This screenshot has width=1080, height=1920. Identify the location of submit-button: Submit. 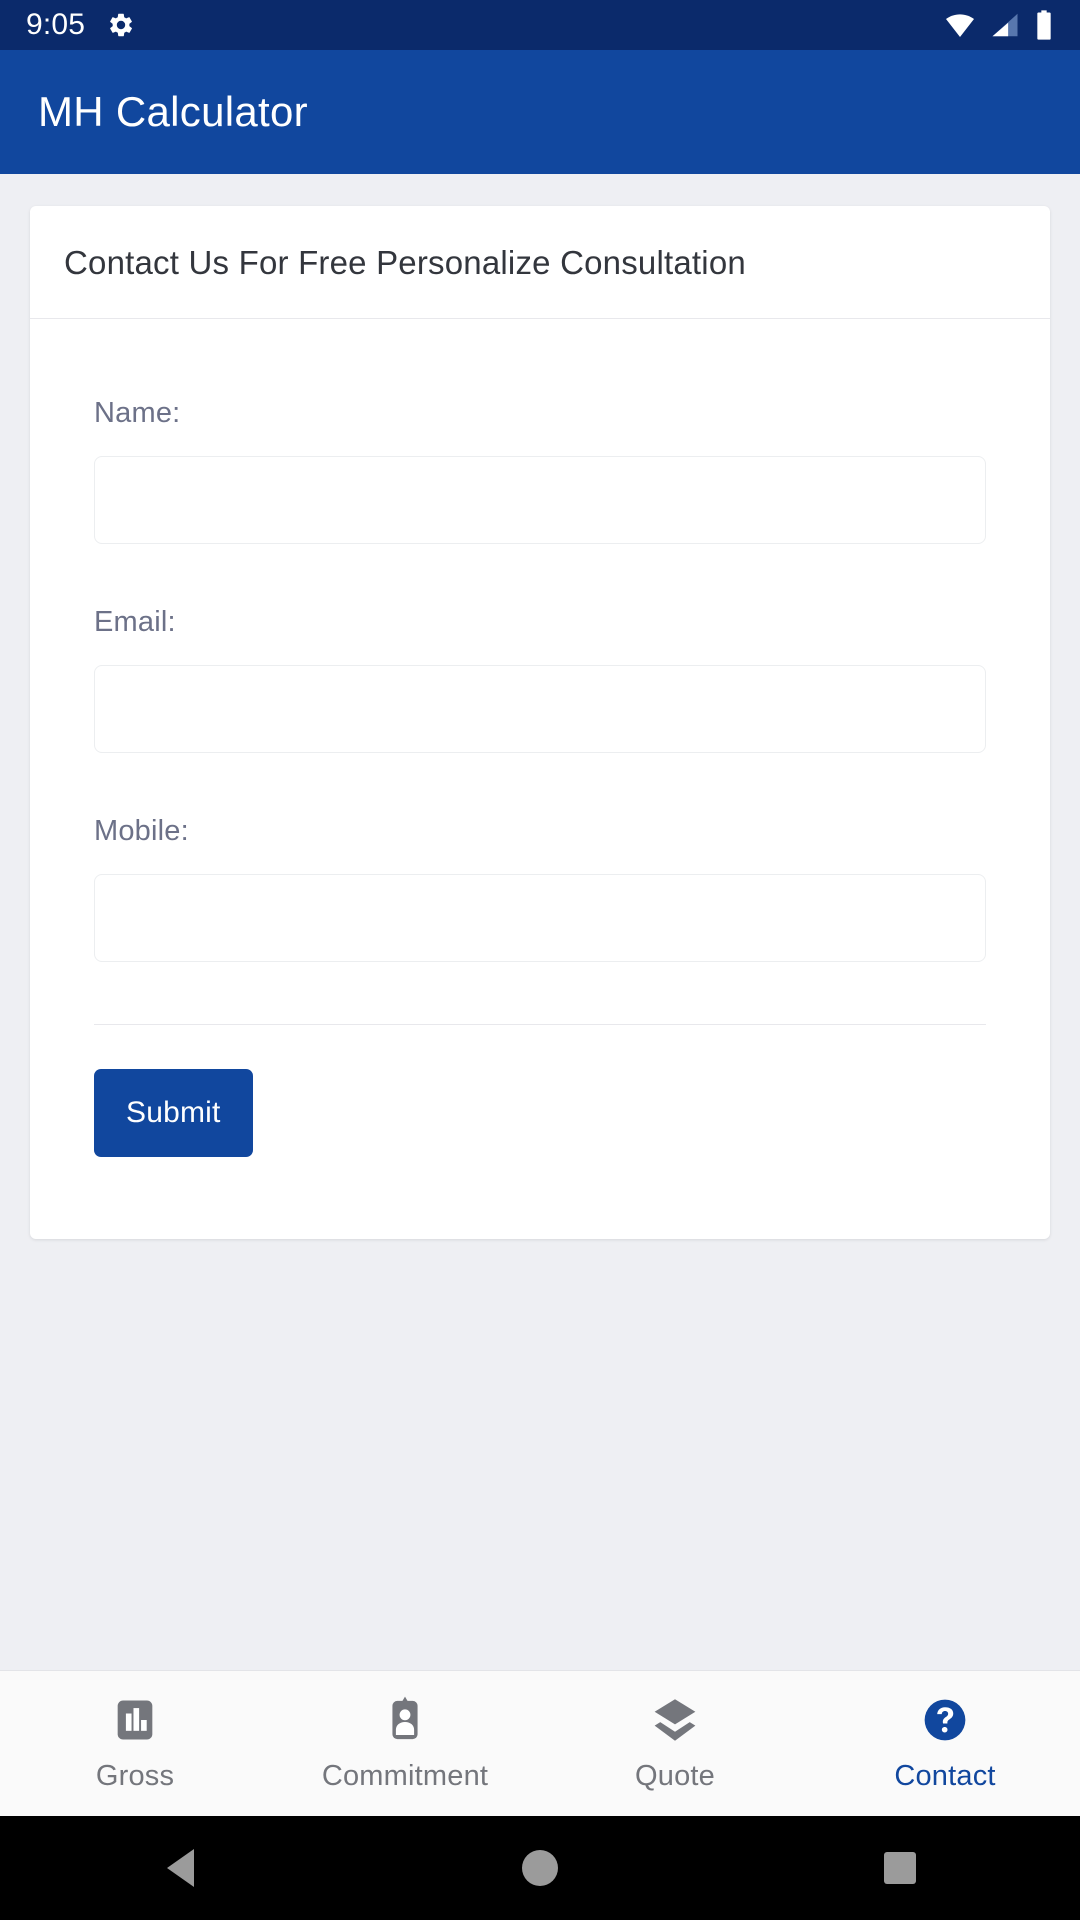
(173, 1113).